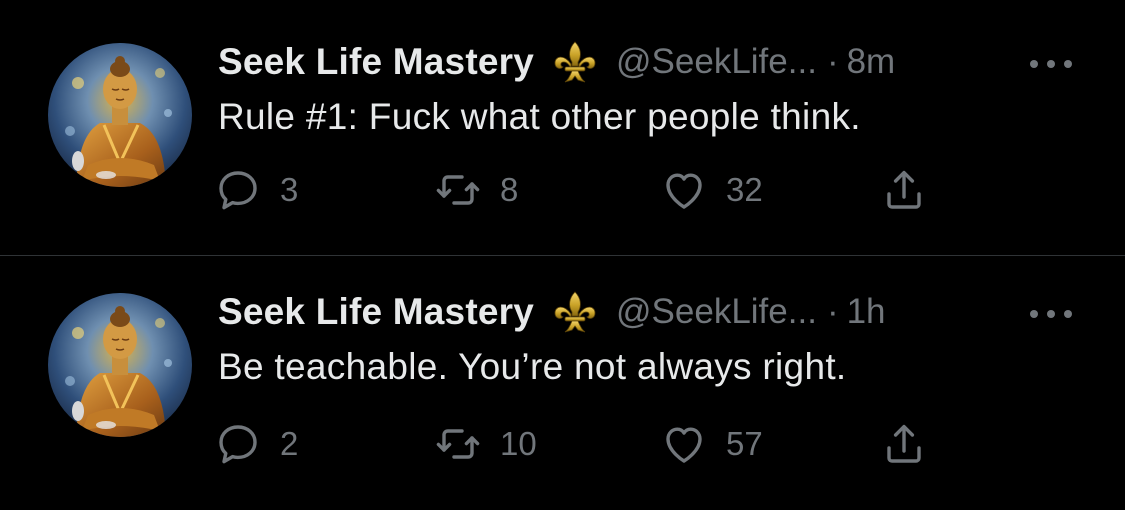  I want to click on retweet-button: 8, so click(476, 190).